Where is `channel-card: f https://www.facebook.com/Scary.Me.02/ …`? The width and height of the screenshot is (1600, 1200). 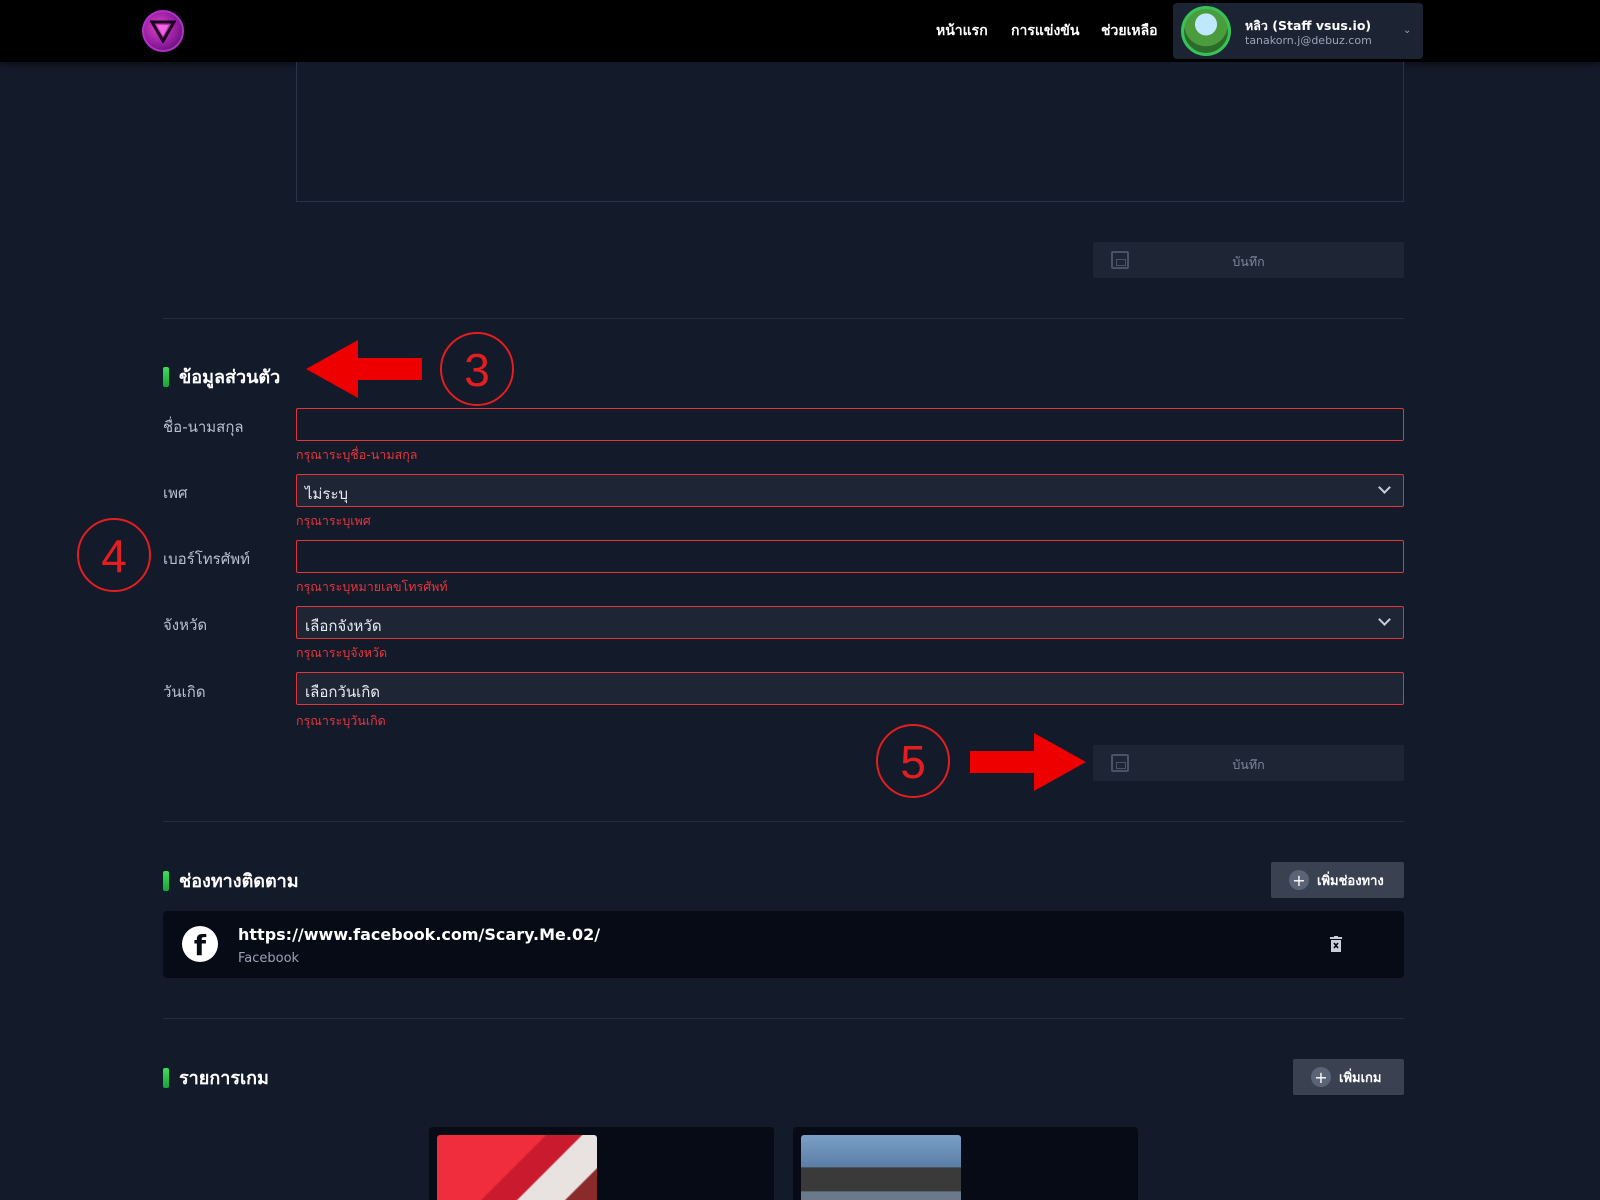 channel-card: f https://www.facebook.com/Scary.Me.02/ … is located at coordinates (783, 944).